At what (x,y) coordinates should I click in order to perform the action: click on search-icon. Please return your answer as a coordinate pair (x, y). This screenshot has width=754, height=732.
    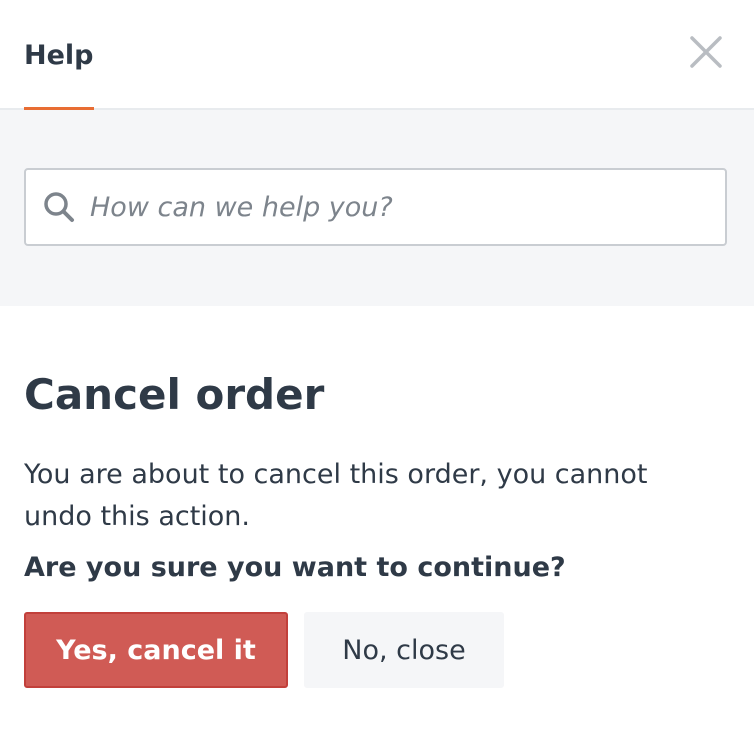
    Looking at the image, I should click on (59, 207).